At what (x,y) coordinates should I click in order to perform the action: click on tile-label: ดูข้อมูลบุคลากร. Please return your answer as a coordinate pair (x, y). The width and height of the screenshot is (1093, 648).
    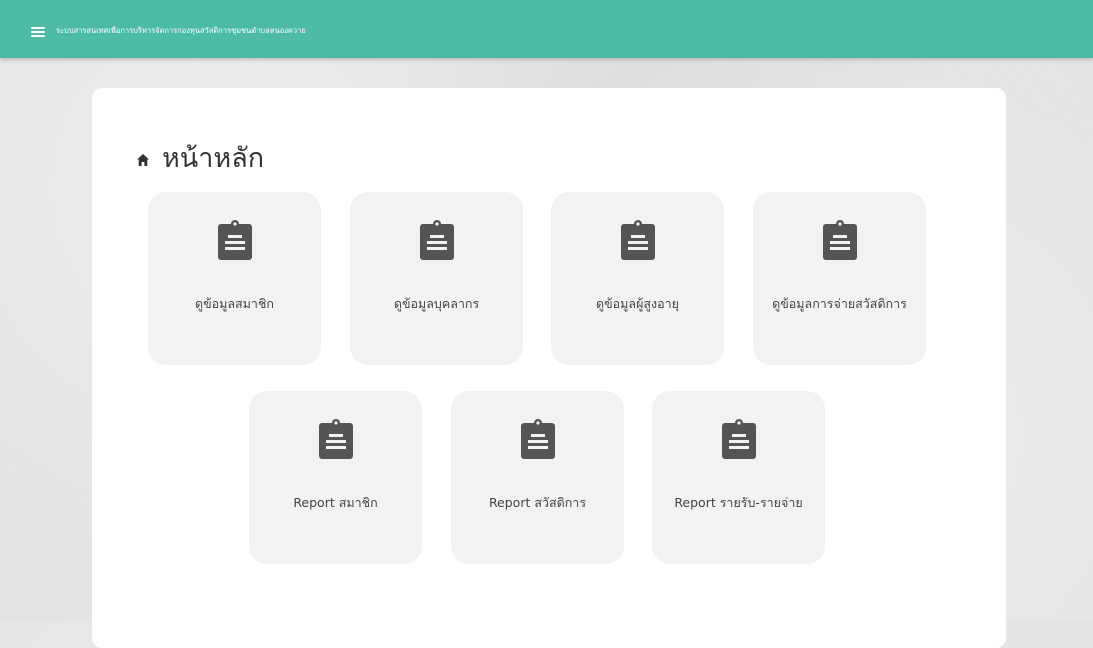
    Looking at the image, I should click on (436, 303).